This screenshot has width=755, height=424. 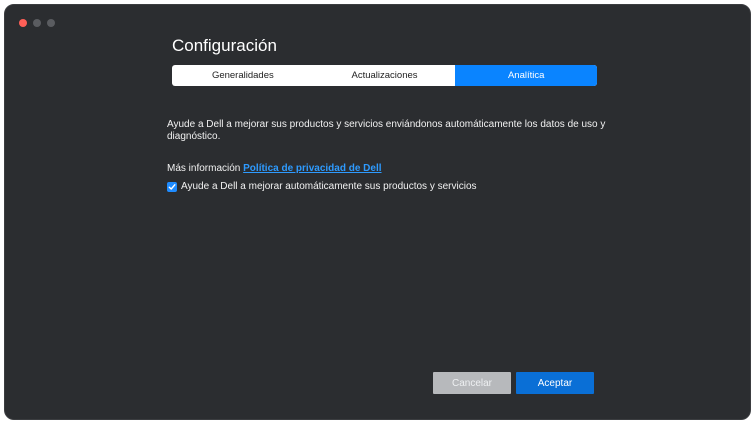 I want to click on accept-button: Aceptar, so click(x=555, y=383).